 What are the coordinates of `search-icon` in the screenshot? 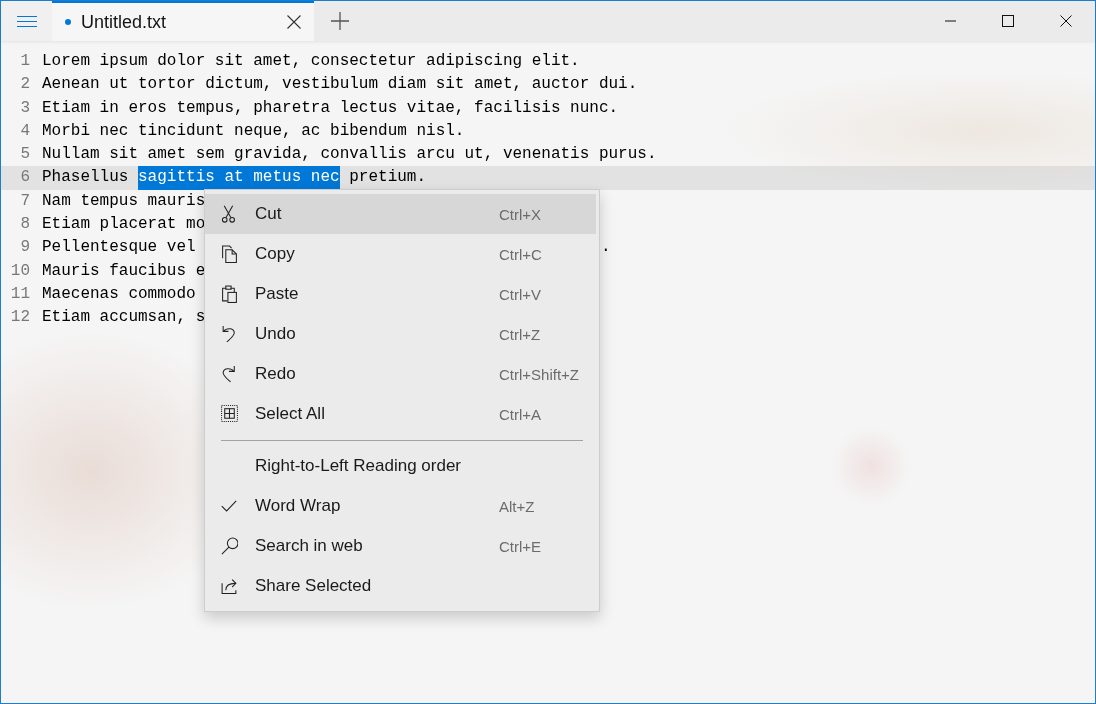 It's located at (229, 546).